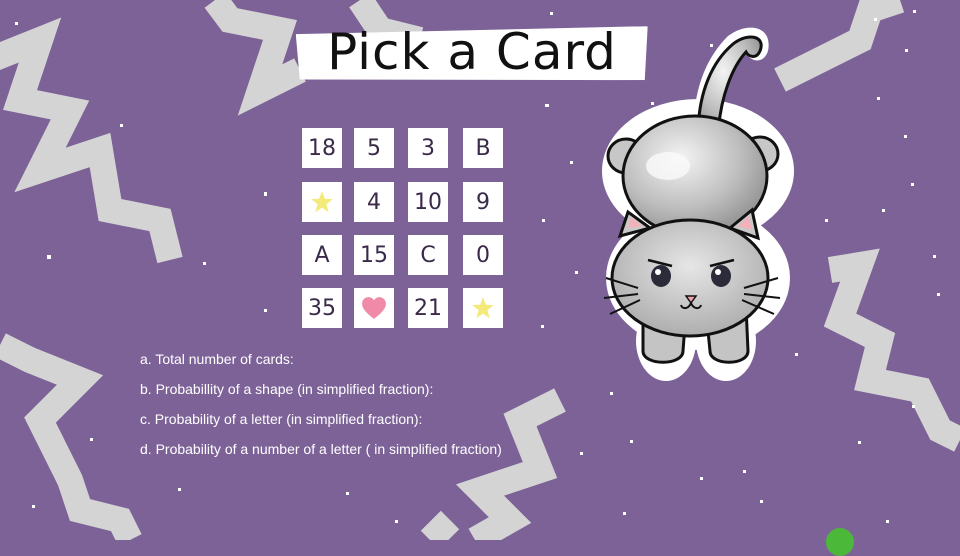  I want to click on card-6: 4, so click(374, 202).